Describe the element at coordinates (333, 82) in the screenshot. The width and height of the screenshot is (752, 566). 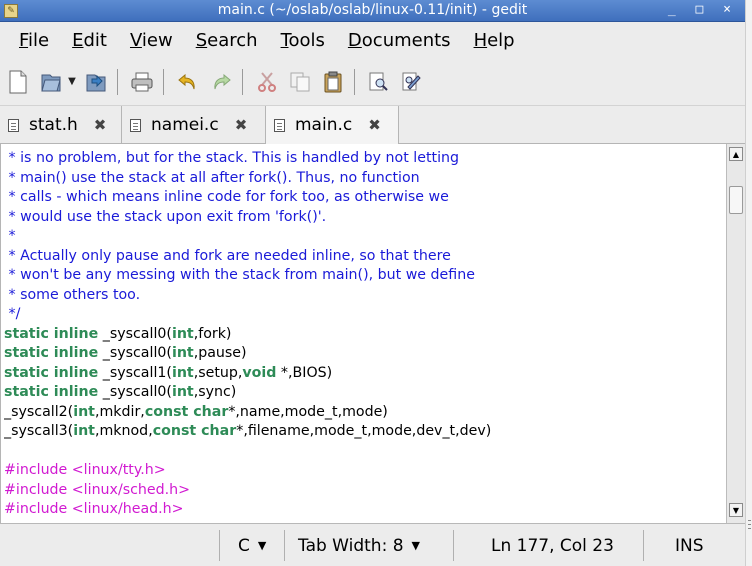
I see `paste-icon` at that location.